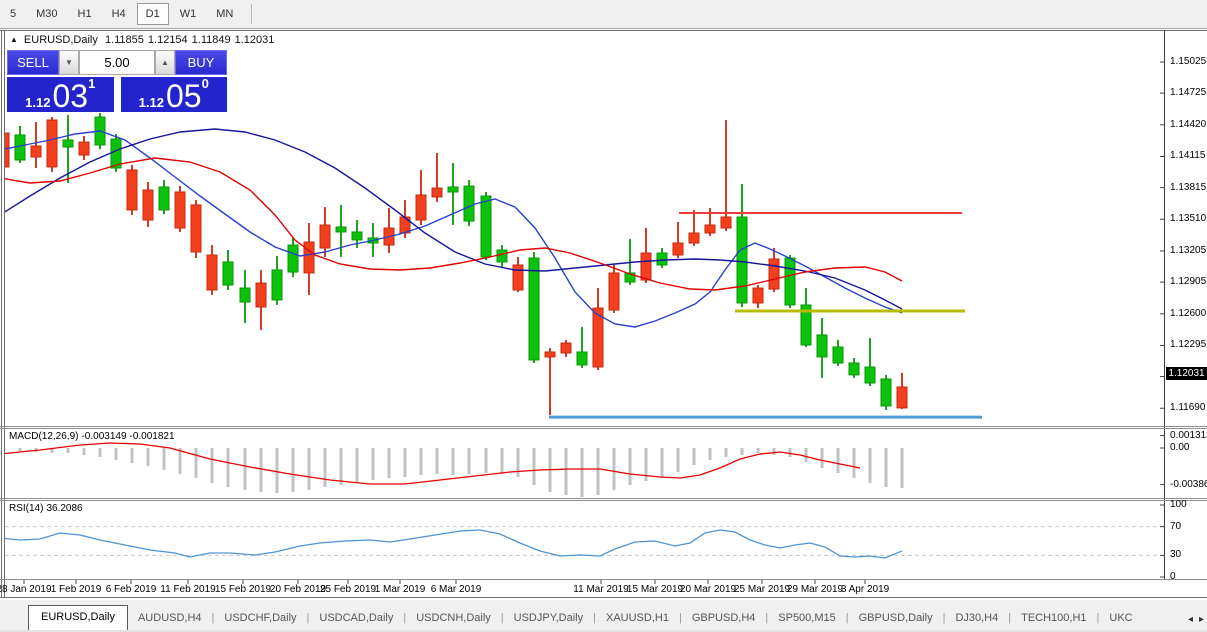 The width and height of the screenshot is (1207, 632). Describe the element at coordinates (69, 62) in the screenshot. I see `volume-decrease-button: ▼` at that location.